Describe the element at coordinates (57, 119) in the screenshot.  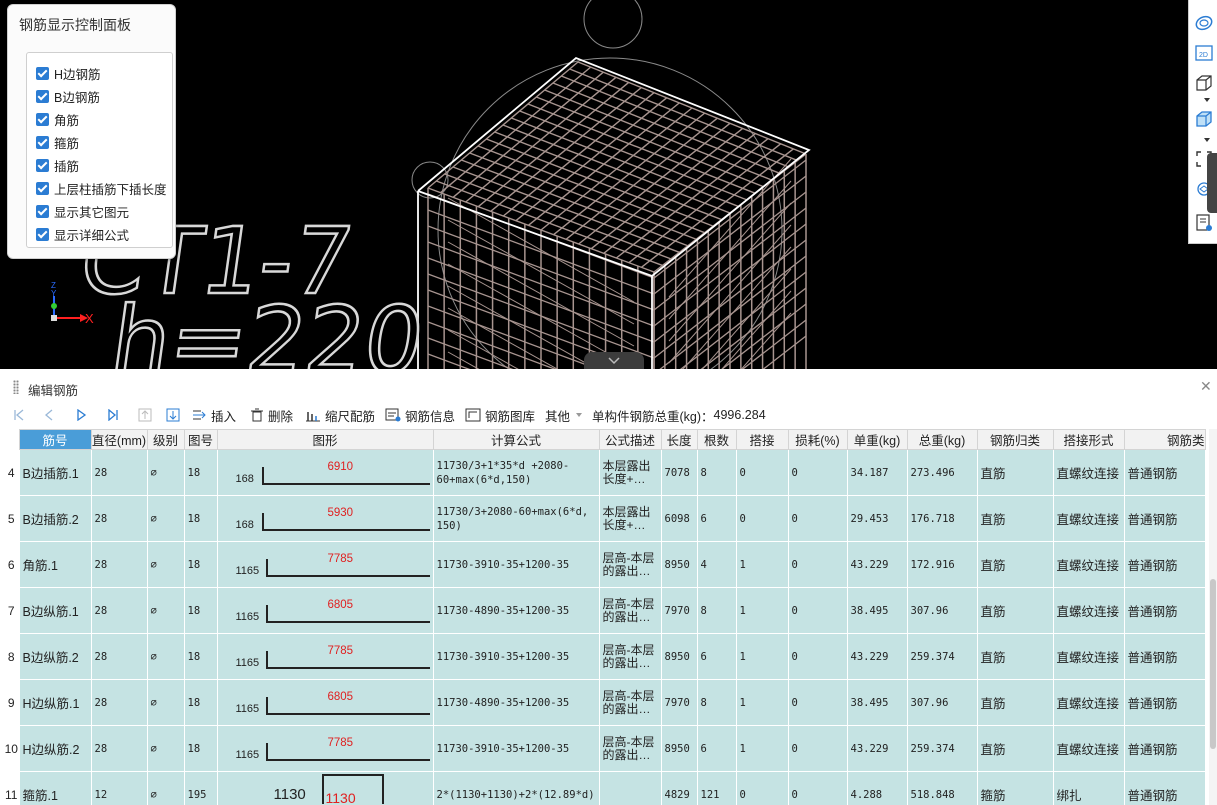
I see `option-corner-rebar: 角筋` at that location.